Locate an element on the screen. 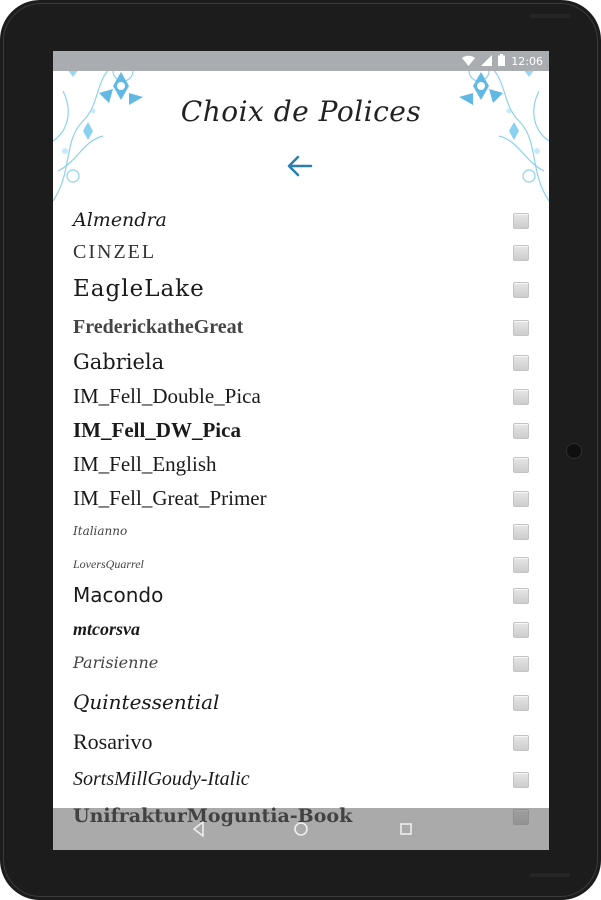  font-name: Parisienne is located at coordinates (116, 662).